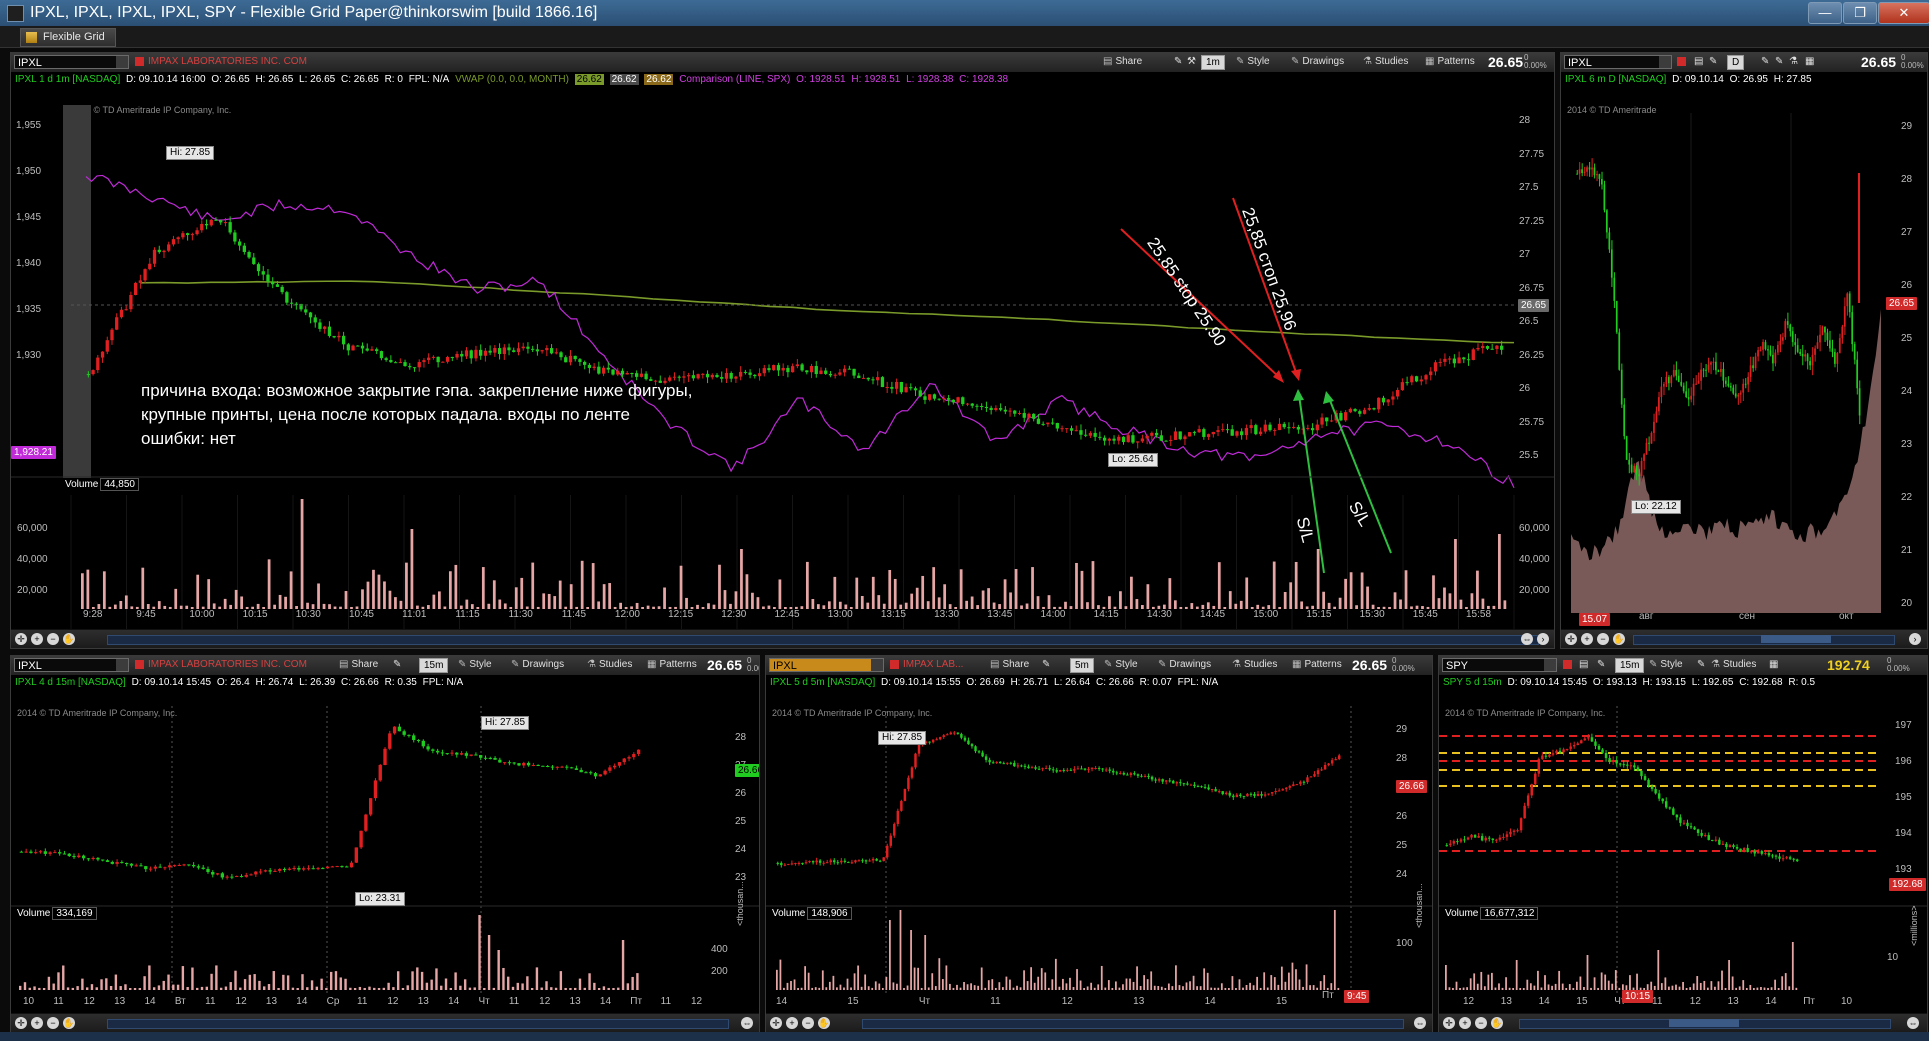  What do you see at coordinates (29, 171) in the screenshot?
I see `main-left-axis-label: 1,950` at bounding box center [29, 171].